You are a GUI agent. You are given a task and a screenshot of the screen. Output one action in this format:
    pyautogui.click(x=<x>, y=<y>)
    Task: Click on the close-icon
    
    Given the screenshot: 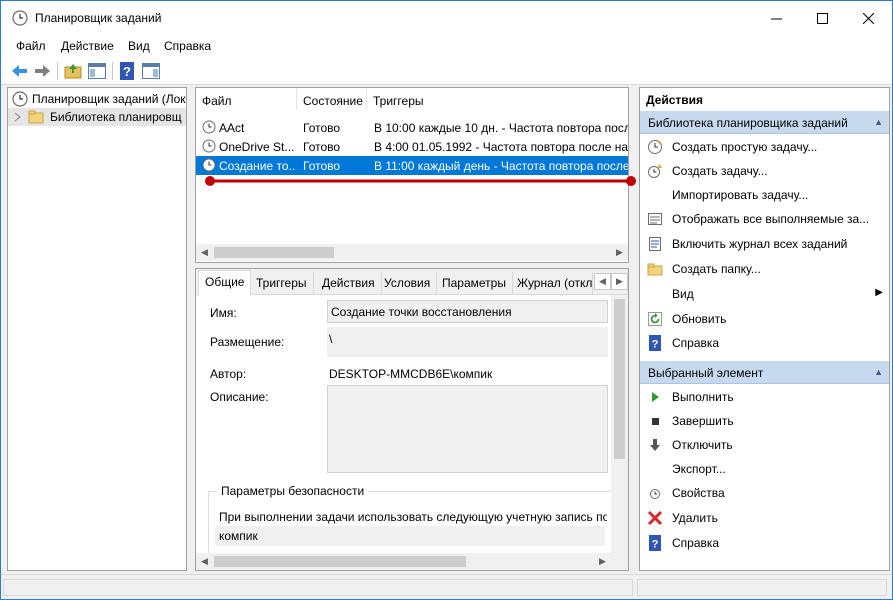 What is the action you would take?
    pyautogui.click(x=868, y=18)
    